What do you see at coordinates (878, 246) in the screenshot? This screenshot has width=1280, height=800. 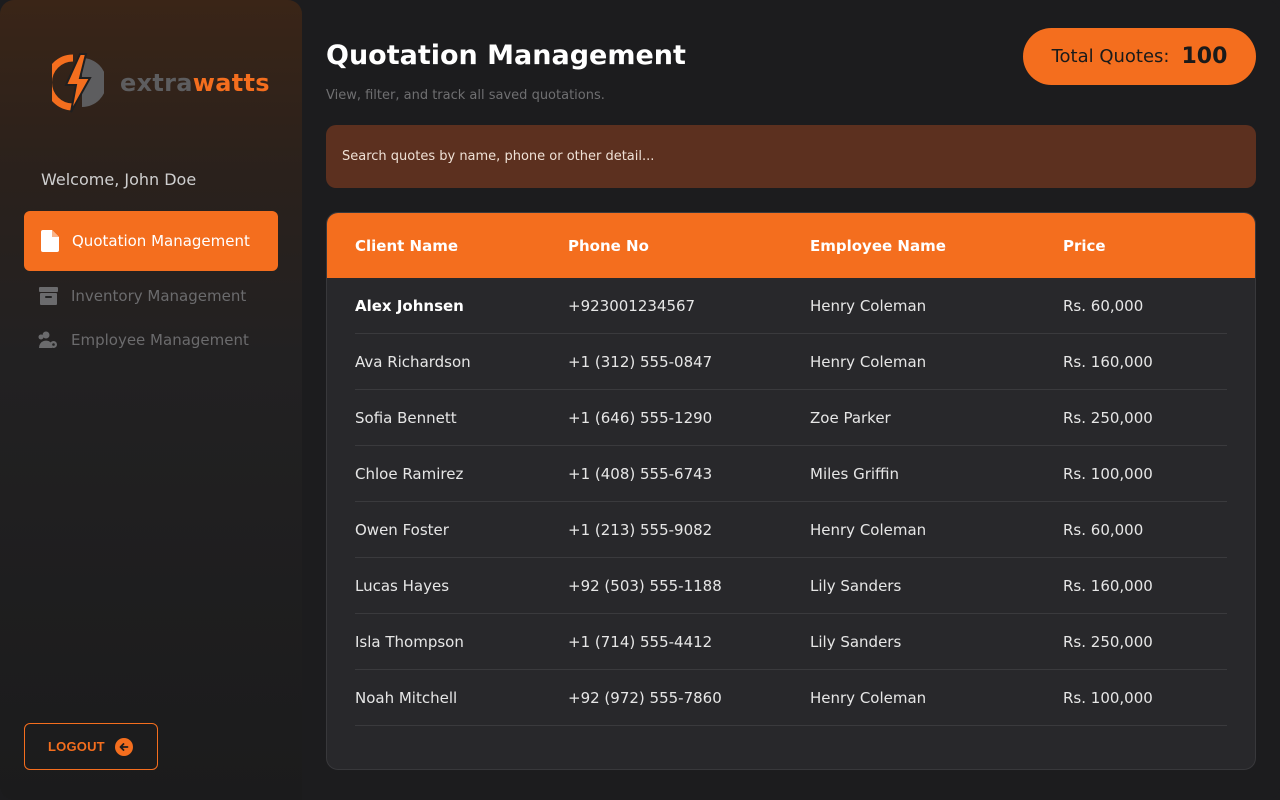 I see `column-header-employee-name: Employee Name` at bounding box center [878, 246].